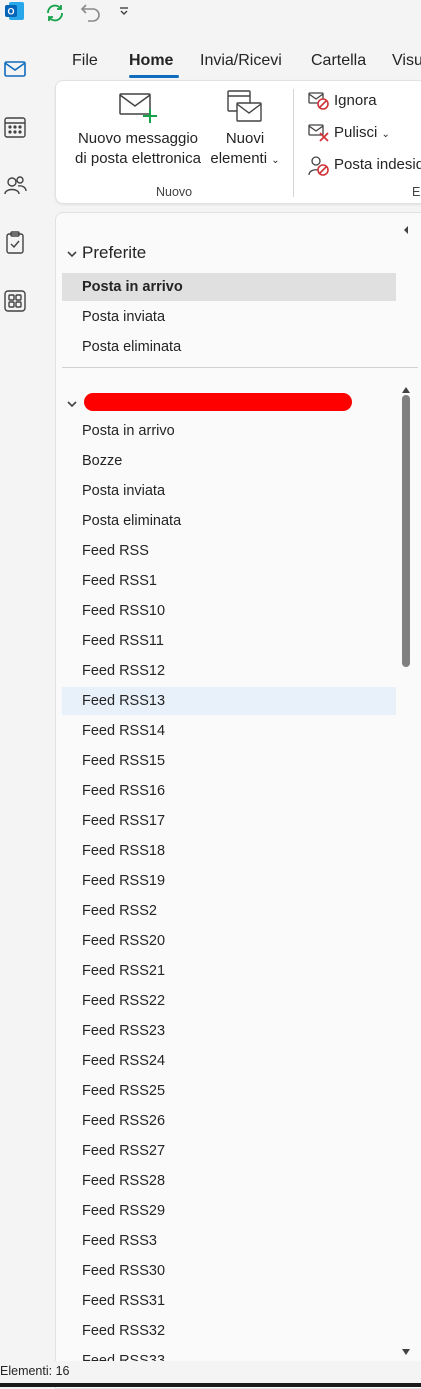 The height and width of the screenshot is (1389, 421). Describe the element at coordinates (229, 1241) in the screenshot. I see `folder-item: Feed RSS3` at that location.